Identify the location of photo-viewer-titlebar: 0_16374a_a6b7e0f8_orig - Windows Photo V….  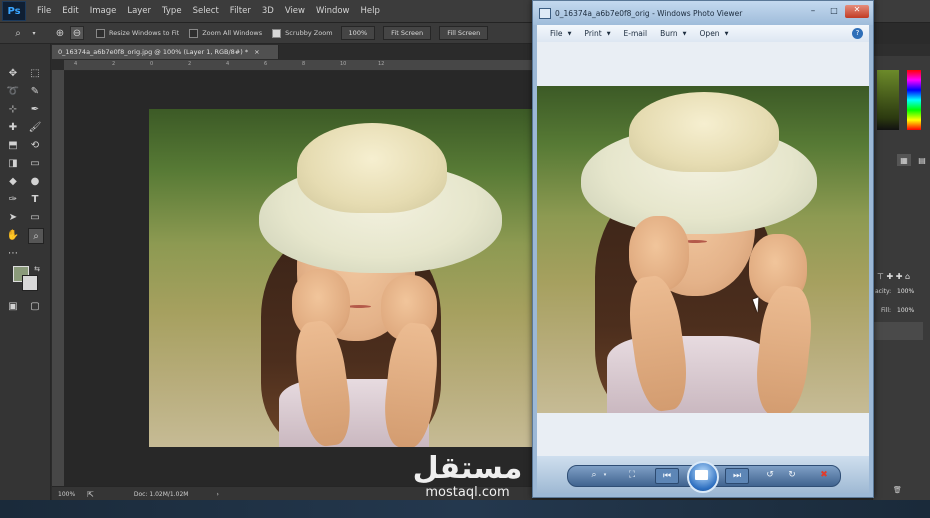
(703, 13).